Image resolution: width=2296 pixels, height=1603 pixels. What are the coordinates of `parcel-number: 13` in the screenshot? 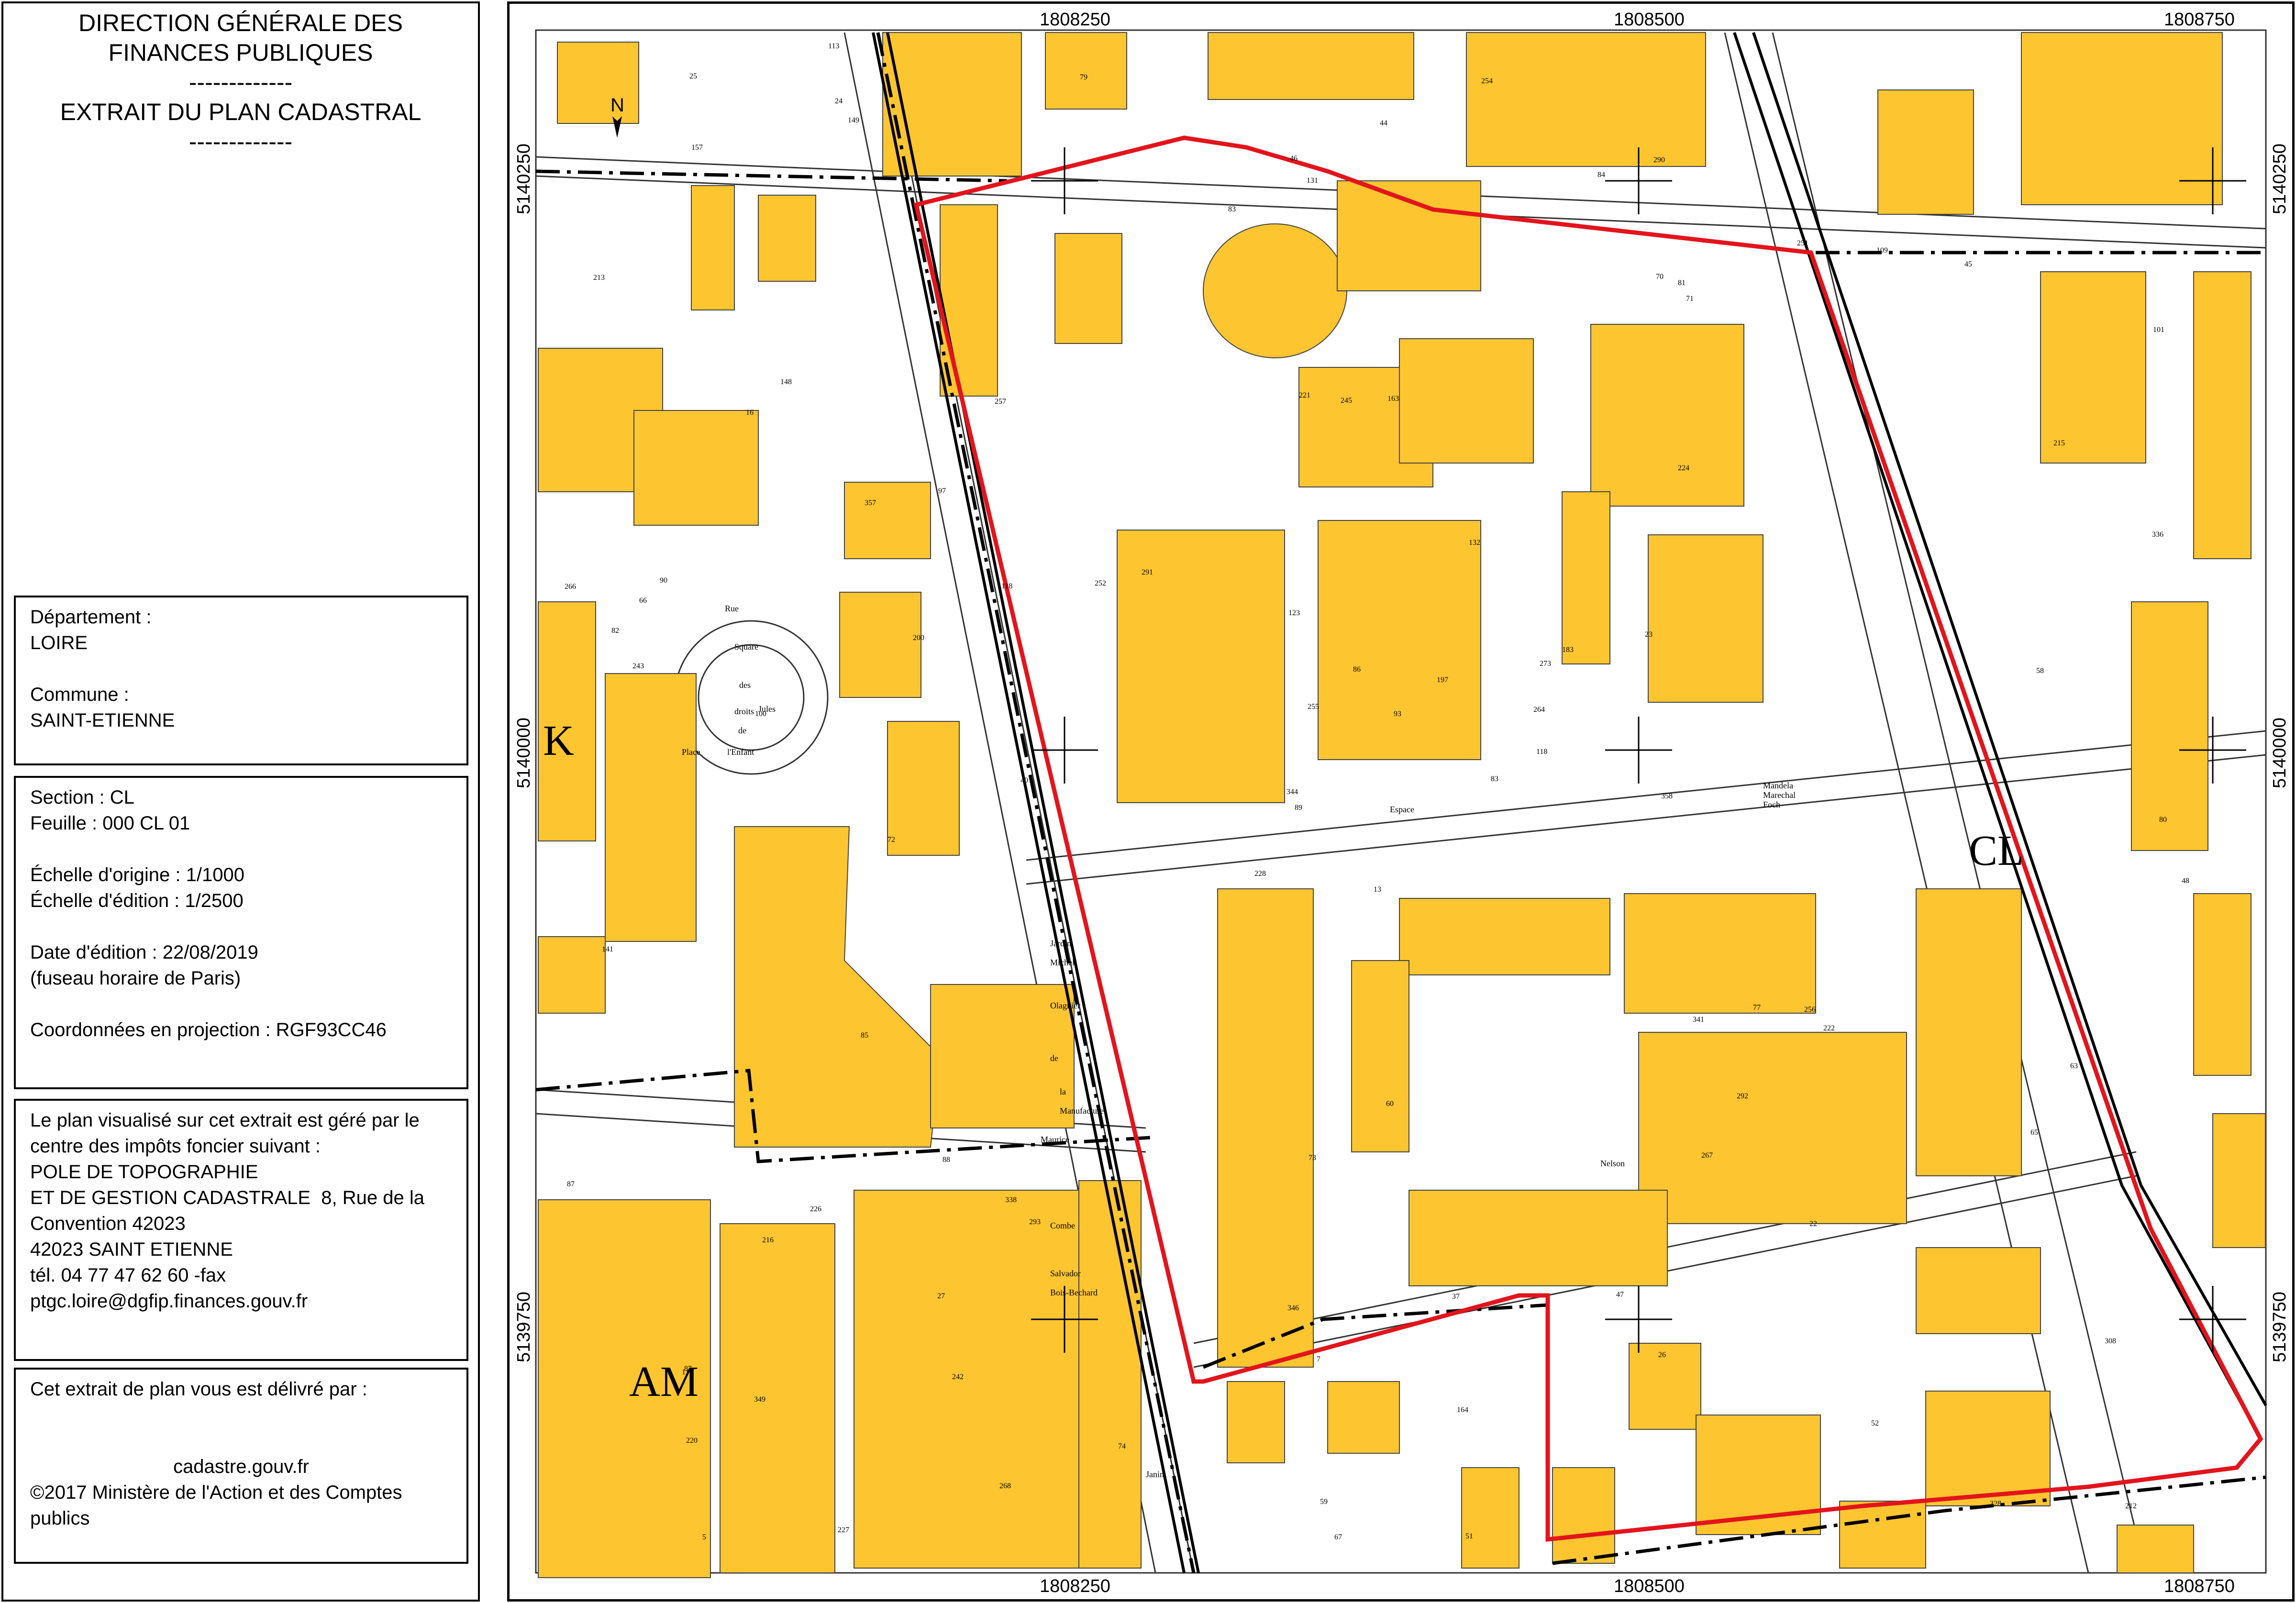 It's located at (1377, 889).